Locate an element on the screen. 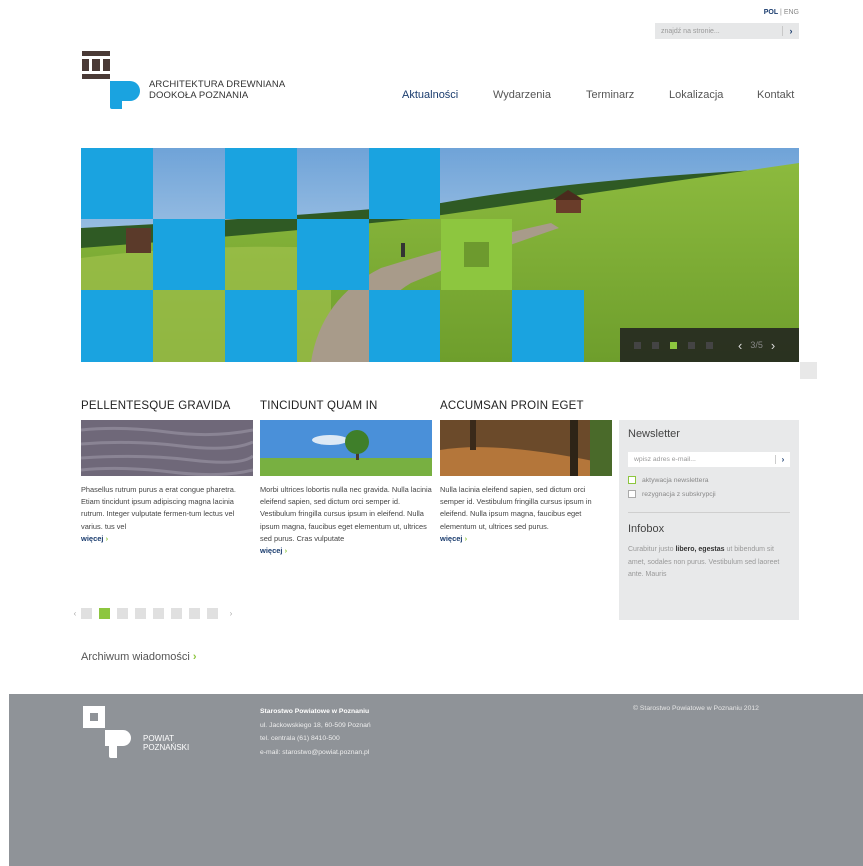 This screenshot has height=866, width=863. lang-pol: POL is located at coordinates (771, 12).